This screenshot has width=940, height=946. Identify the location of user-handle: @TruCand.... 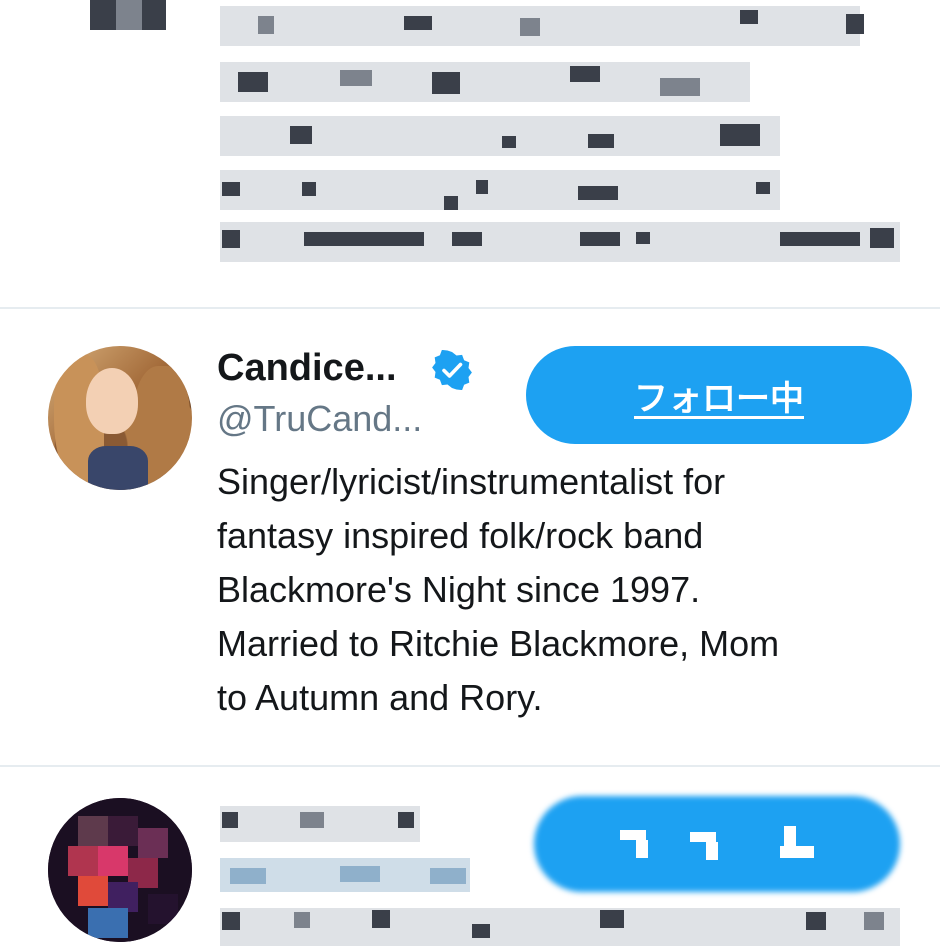
(319, 419).